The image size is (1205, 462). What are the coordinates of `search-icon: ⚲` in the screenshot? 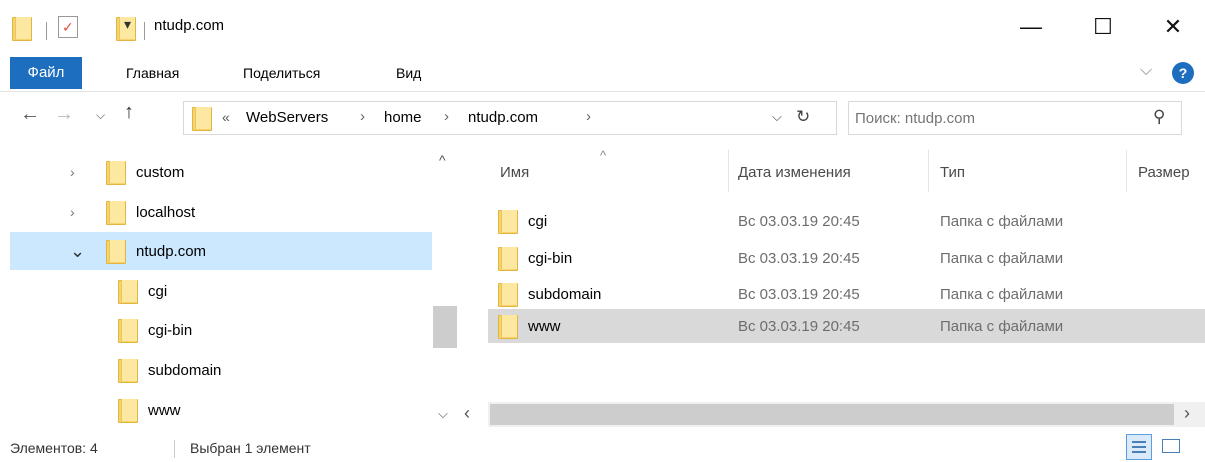 It's located at (1159, 117).